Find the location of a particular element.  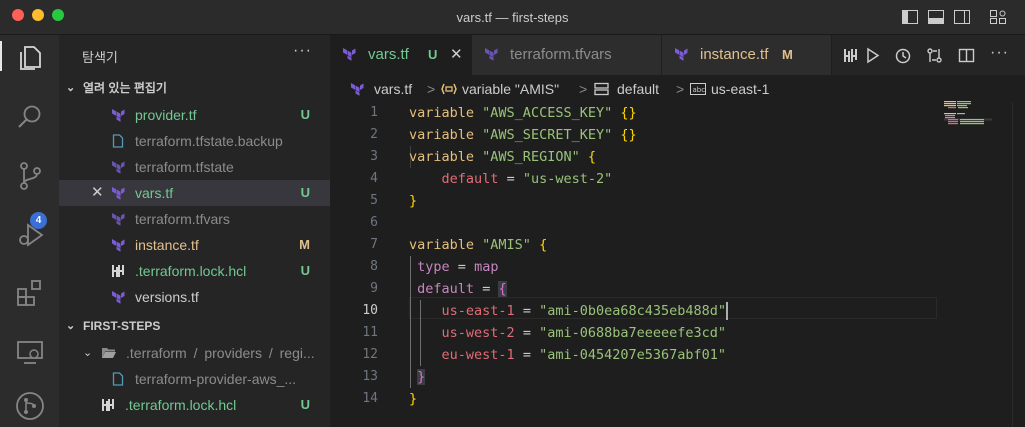

string-symbol-icon: abc is located at coordinates (698, 89).